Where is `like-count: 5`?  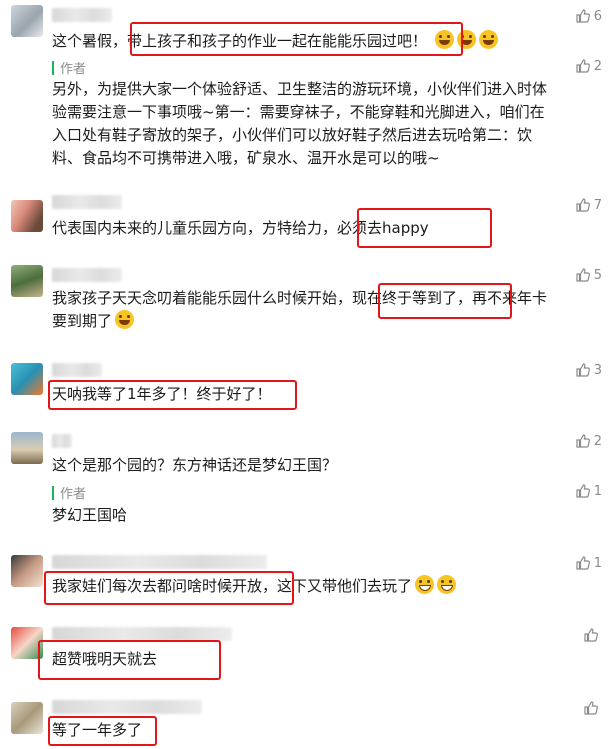 like-count: 5 is located at coordinates (597, 275).